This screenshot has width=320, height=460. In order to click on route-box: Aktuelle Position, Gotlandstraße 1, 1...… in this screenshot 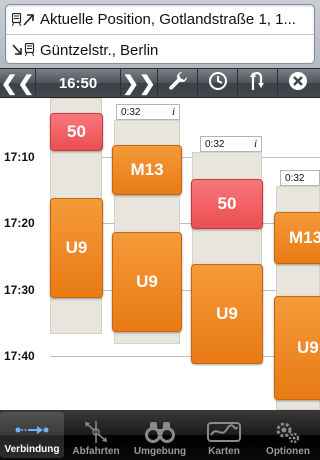, I will do `click(160, 34)`.